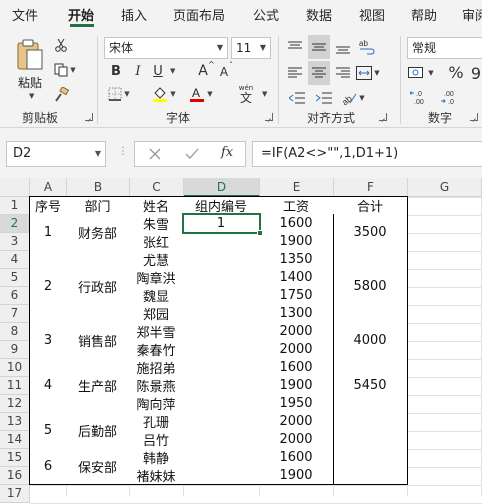 The height and width of the screenshot is (504, 482). What do you see at coordinates (15, 314) in the screenshot?
I see `row-header-7: 7` at bounding box center [15, 314].